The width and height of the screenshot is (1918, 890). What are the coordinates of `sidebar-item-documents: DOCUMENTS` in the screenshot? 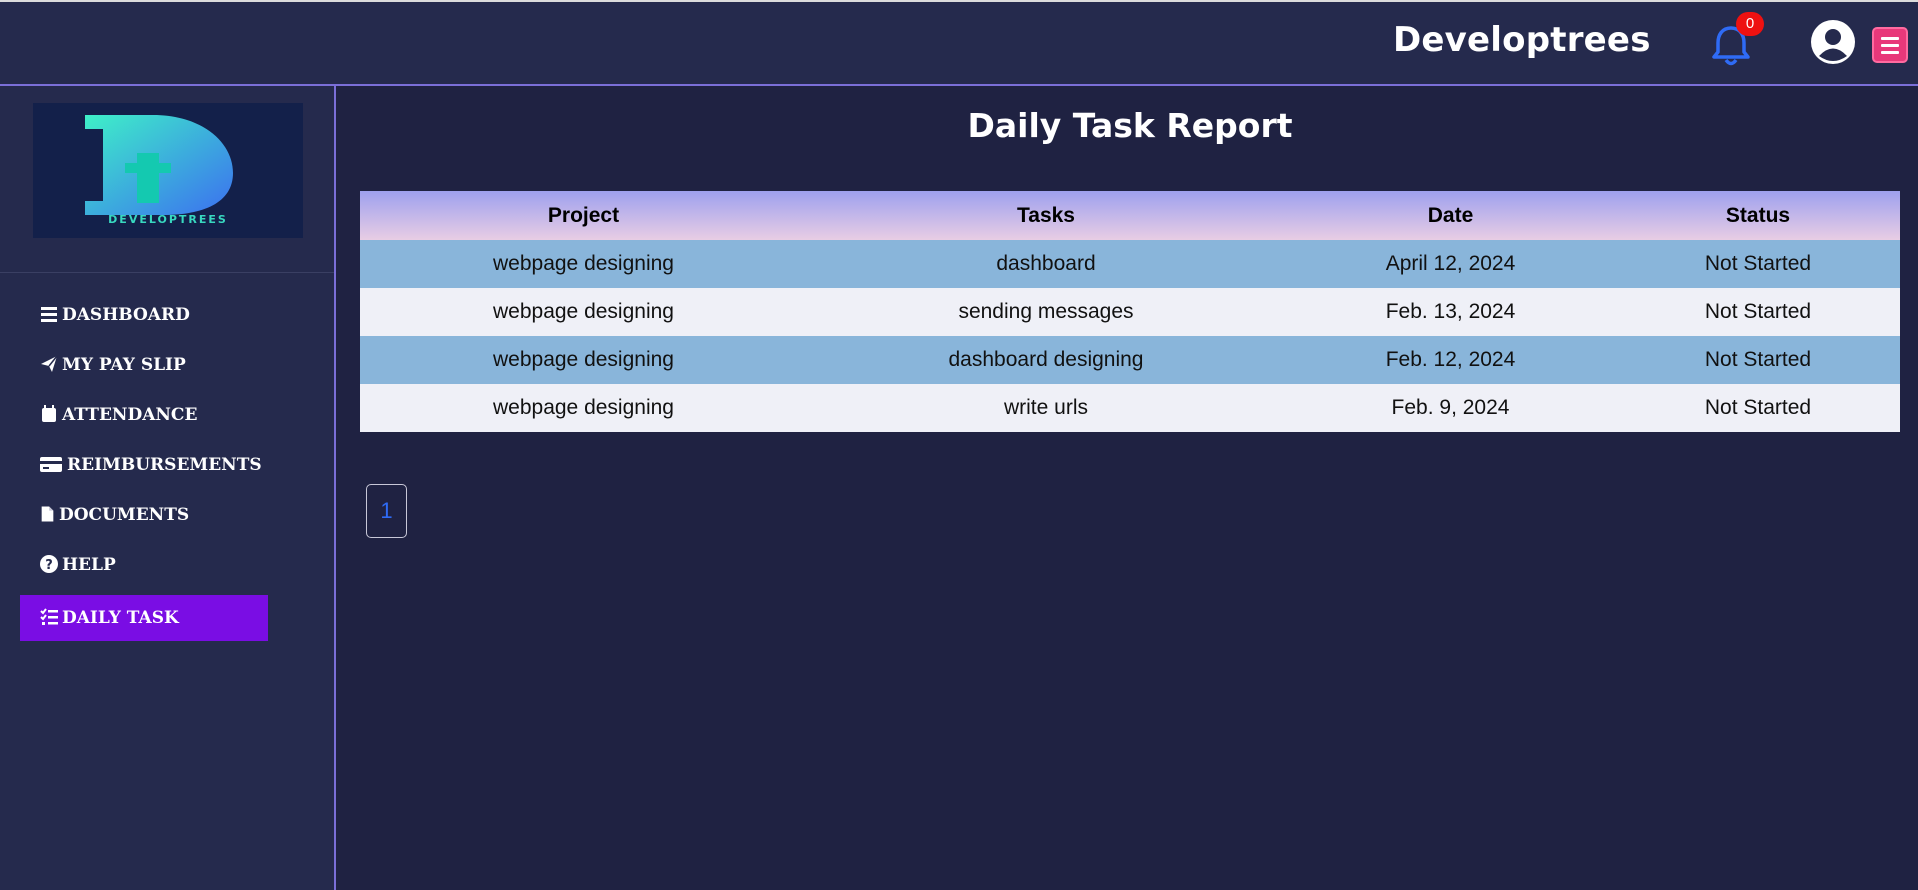 It's located at (144, 515).